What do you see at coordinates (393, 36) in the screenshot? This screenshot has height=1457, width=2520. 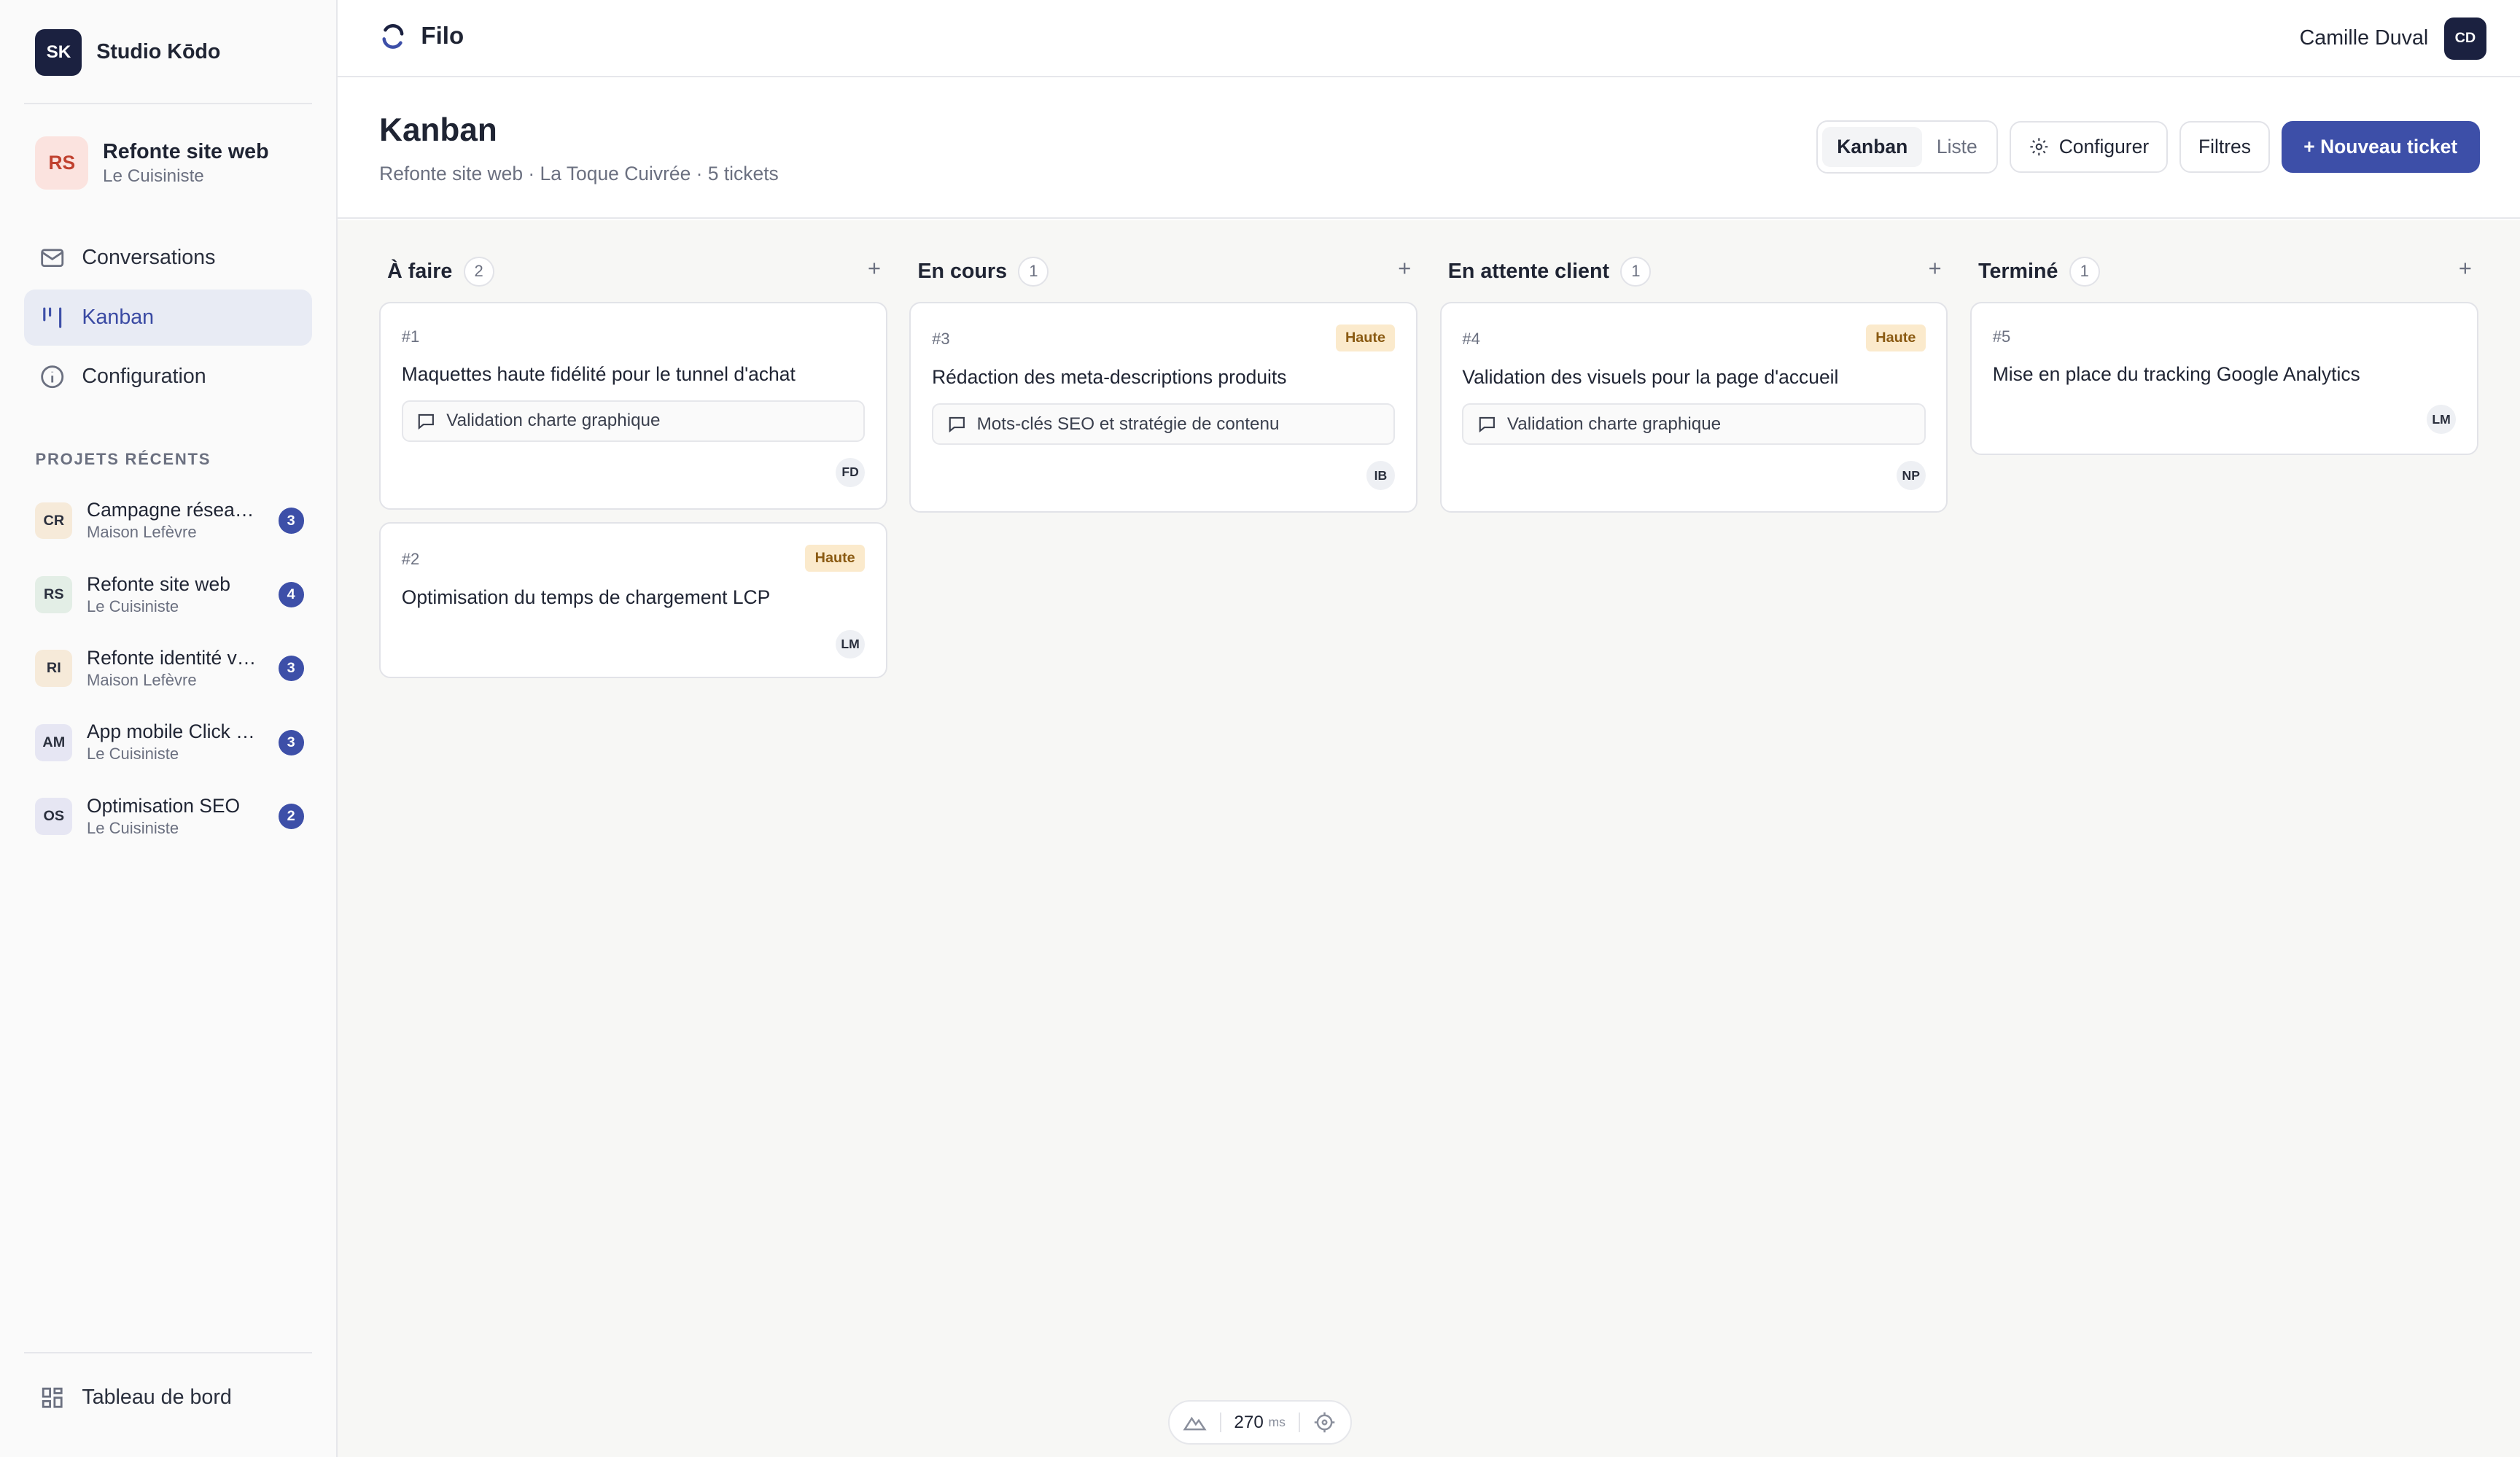 I see `loop-logo-icon` at bounding box center [393, 36].